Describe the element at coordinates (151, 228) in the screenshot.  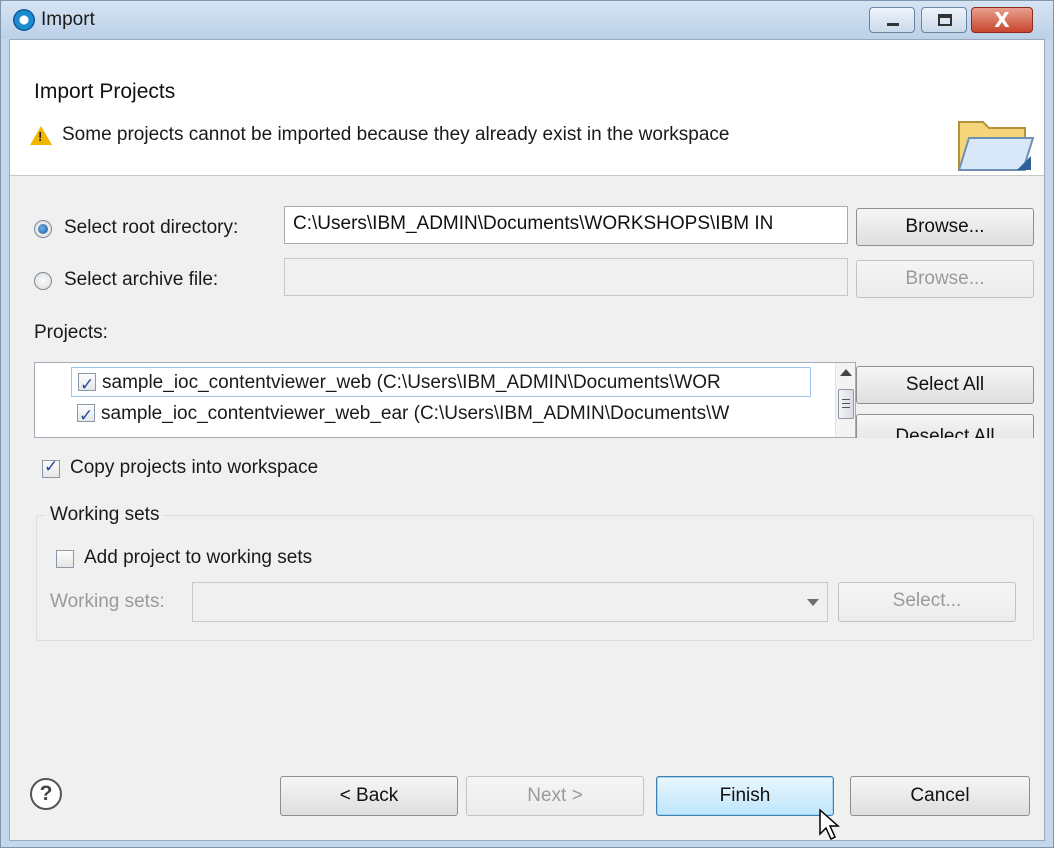
I see `root-directory-label: Select root directory:` at that location.